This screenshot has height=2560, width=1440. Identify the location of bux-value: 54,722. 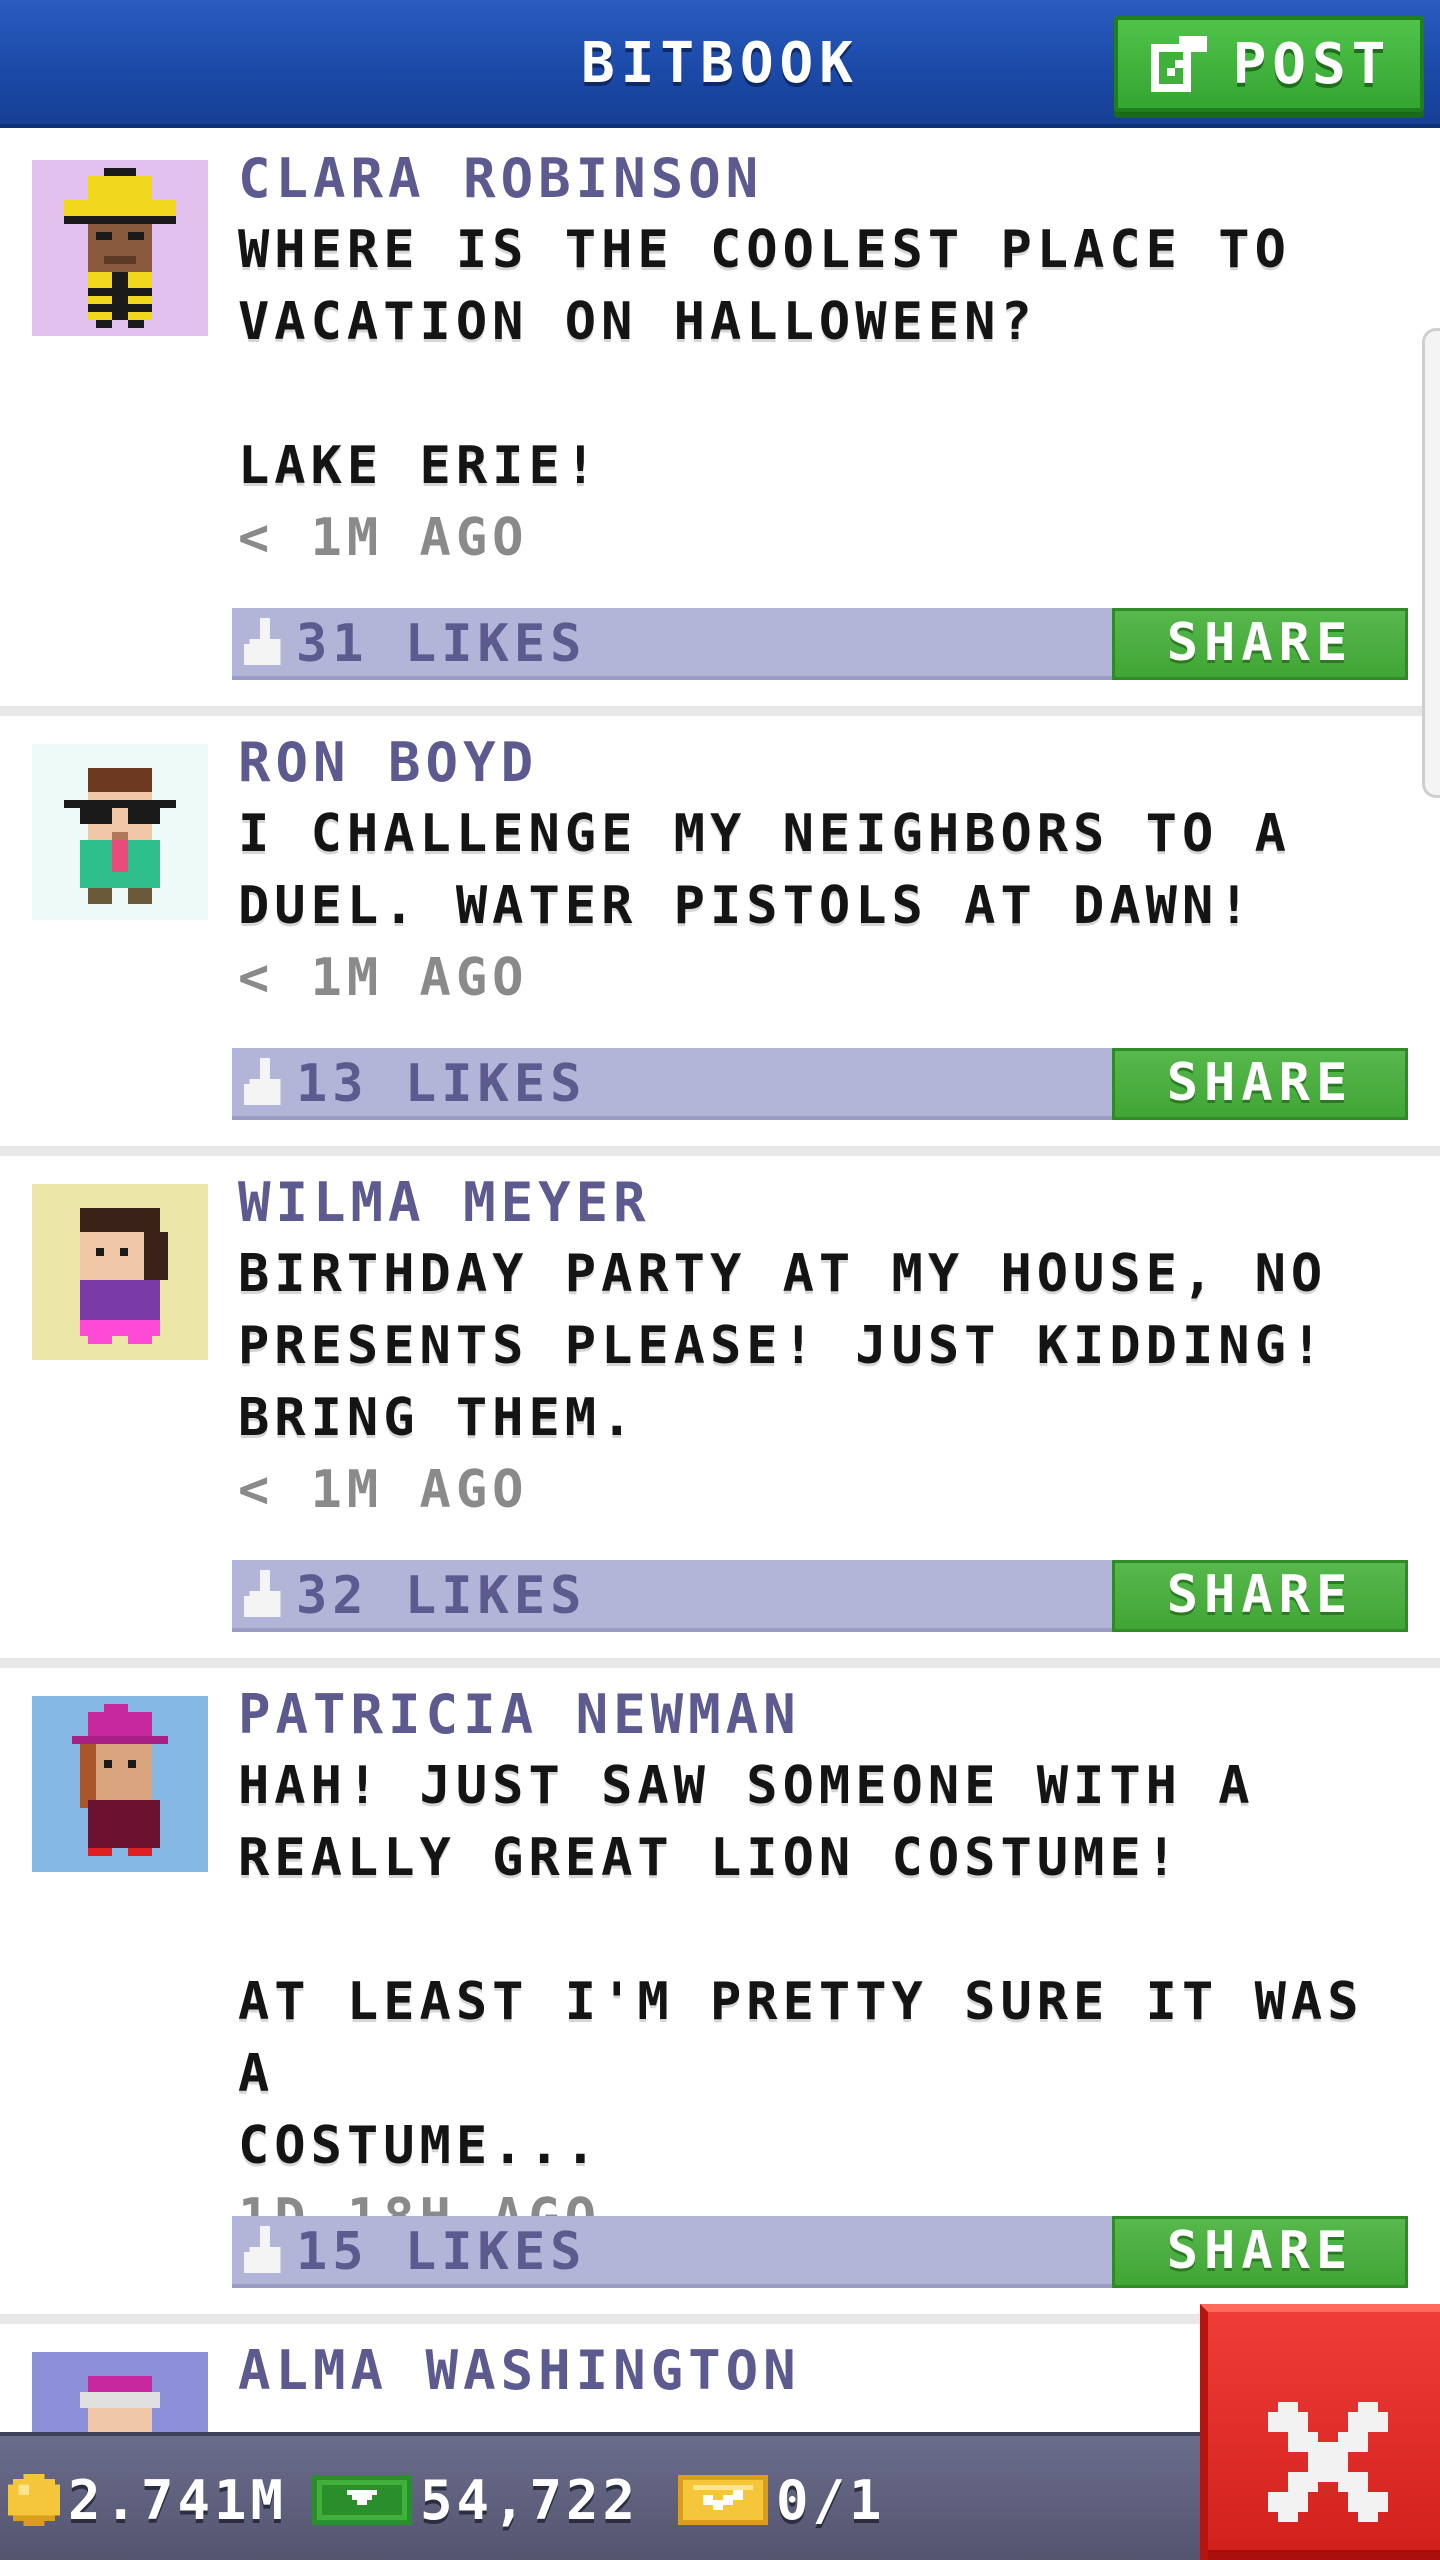
(530, 2500).